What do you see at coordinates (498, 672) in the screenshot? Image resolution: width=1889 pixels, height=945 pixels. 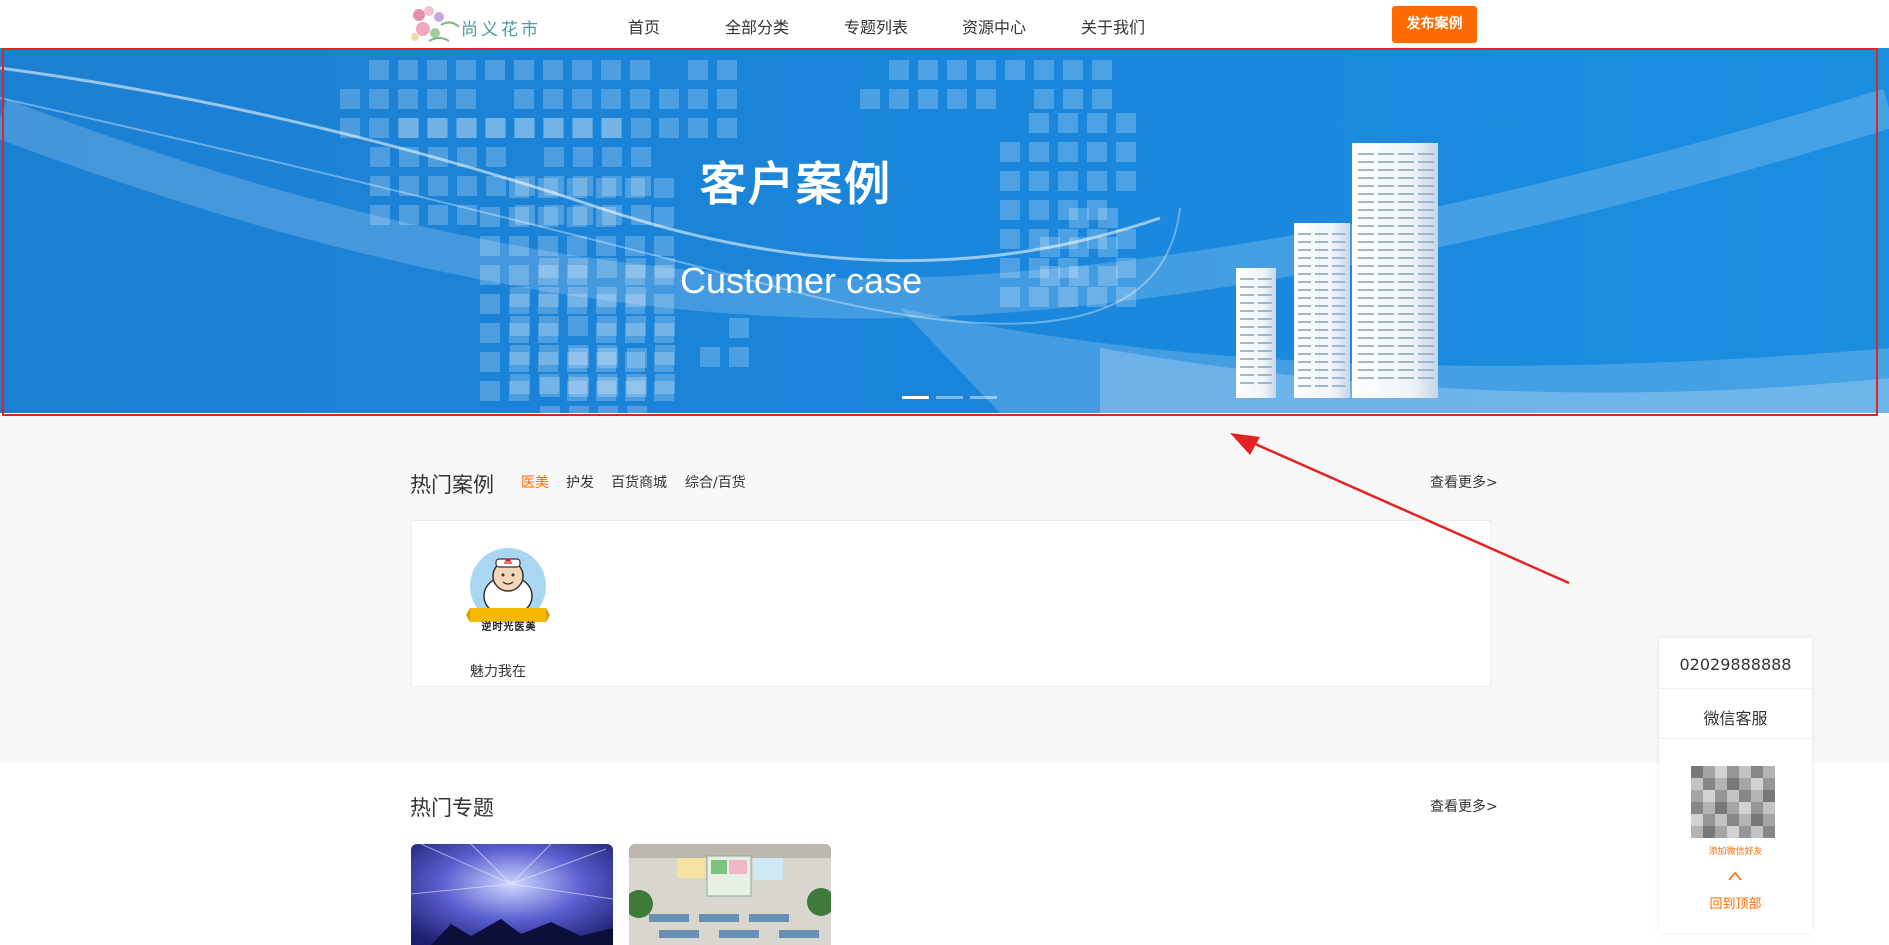 I see `case-name: 魅力我在` at bounding box center [498, 672].